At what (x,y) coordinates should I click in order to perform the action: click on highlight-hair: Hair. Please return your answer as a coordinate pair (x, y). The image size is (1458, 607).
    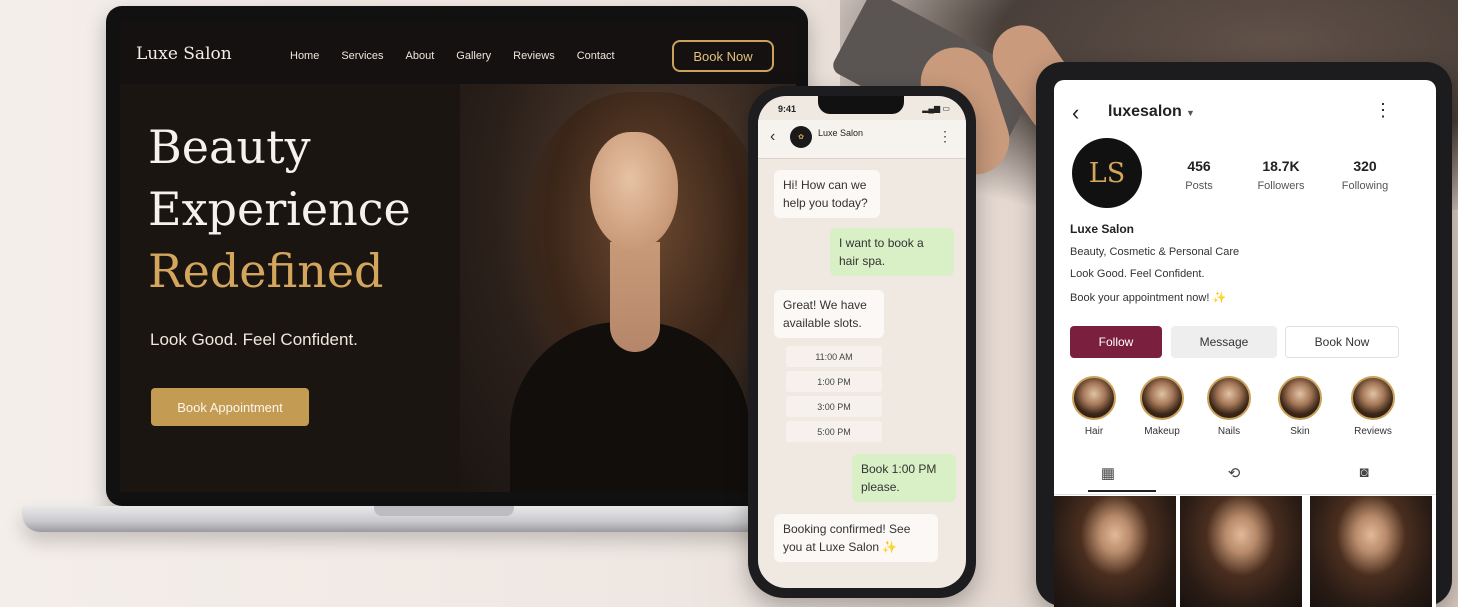
    Looking at the image, I should click on (1094, 406).